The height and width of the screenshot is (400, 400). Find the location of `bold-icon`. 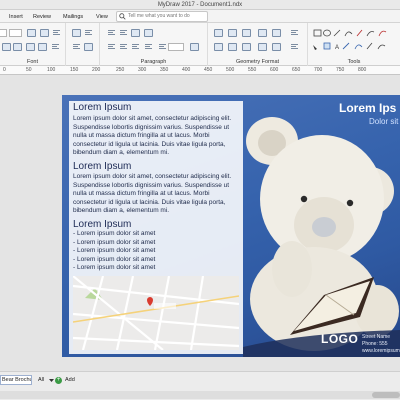

bold-icon is located at coordinates (6, 47).